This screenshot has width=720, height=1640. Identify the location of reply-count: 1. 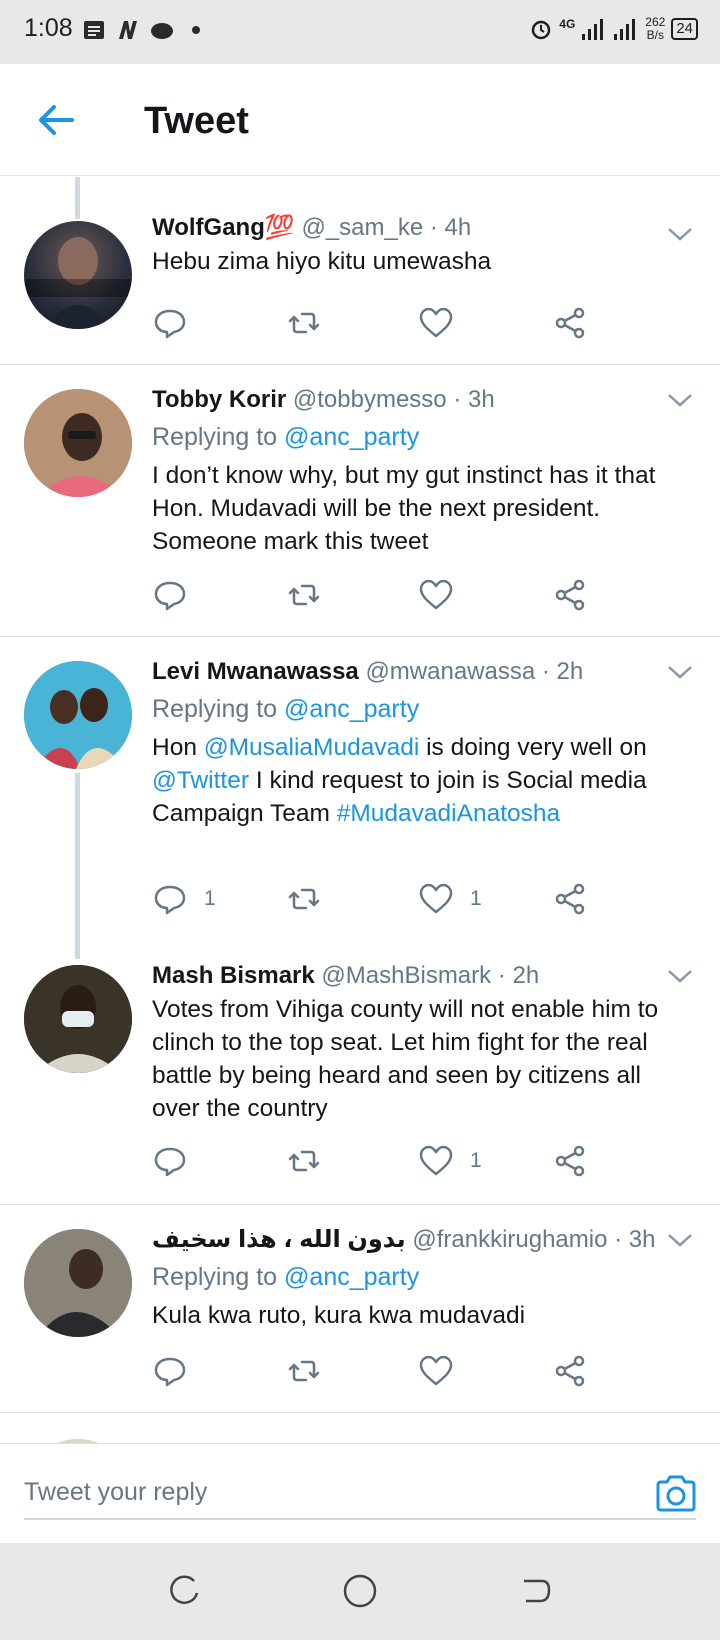
(210, 898).